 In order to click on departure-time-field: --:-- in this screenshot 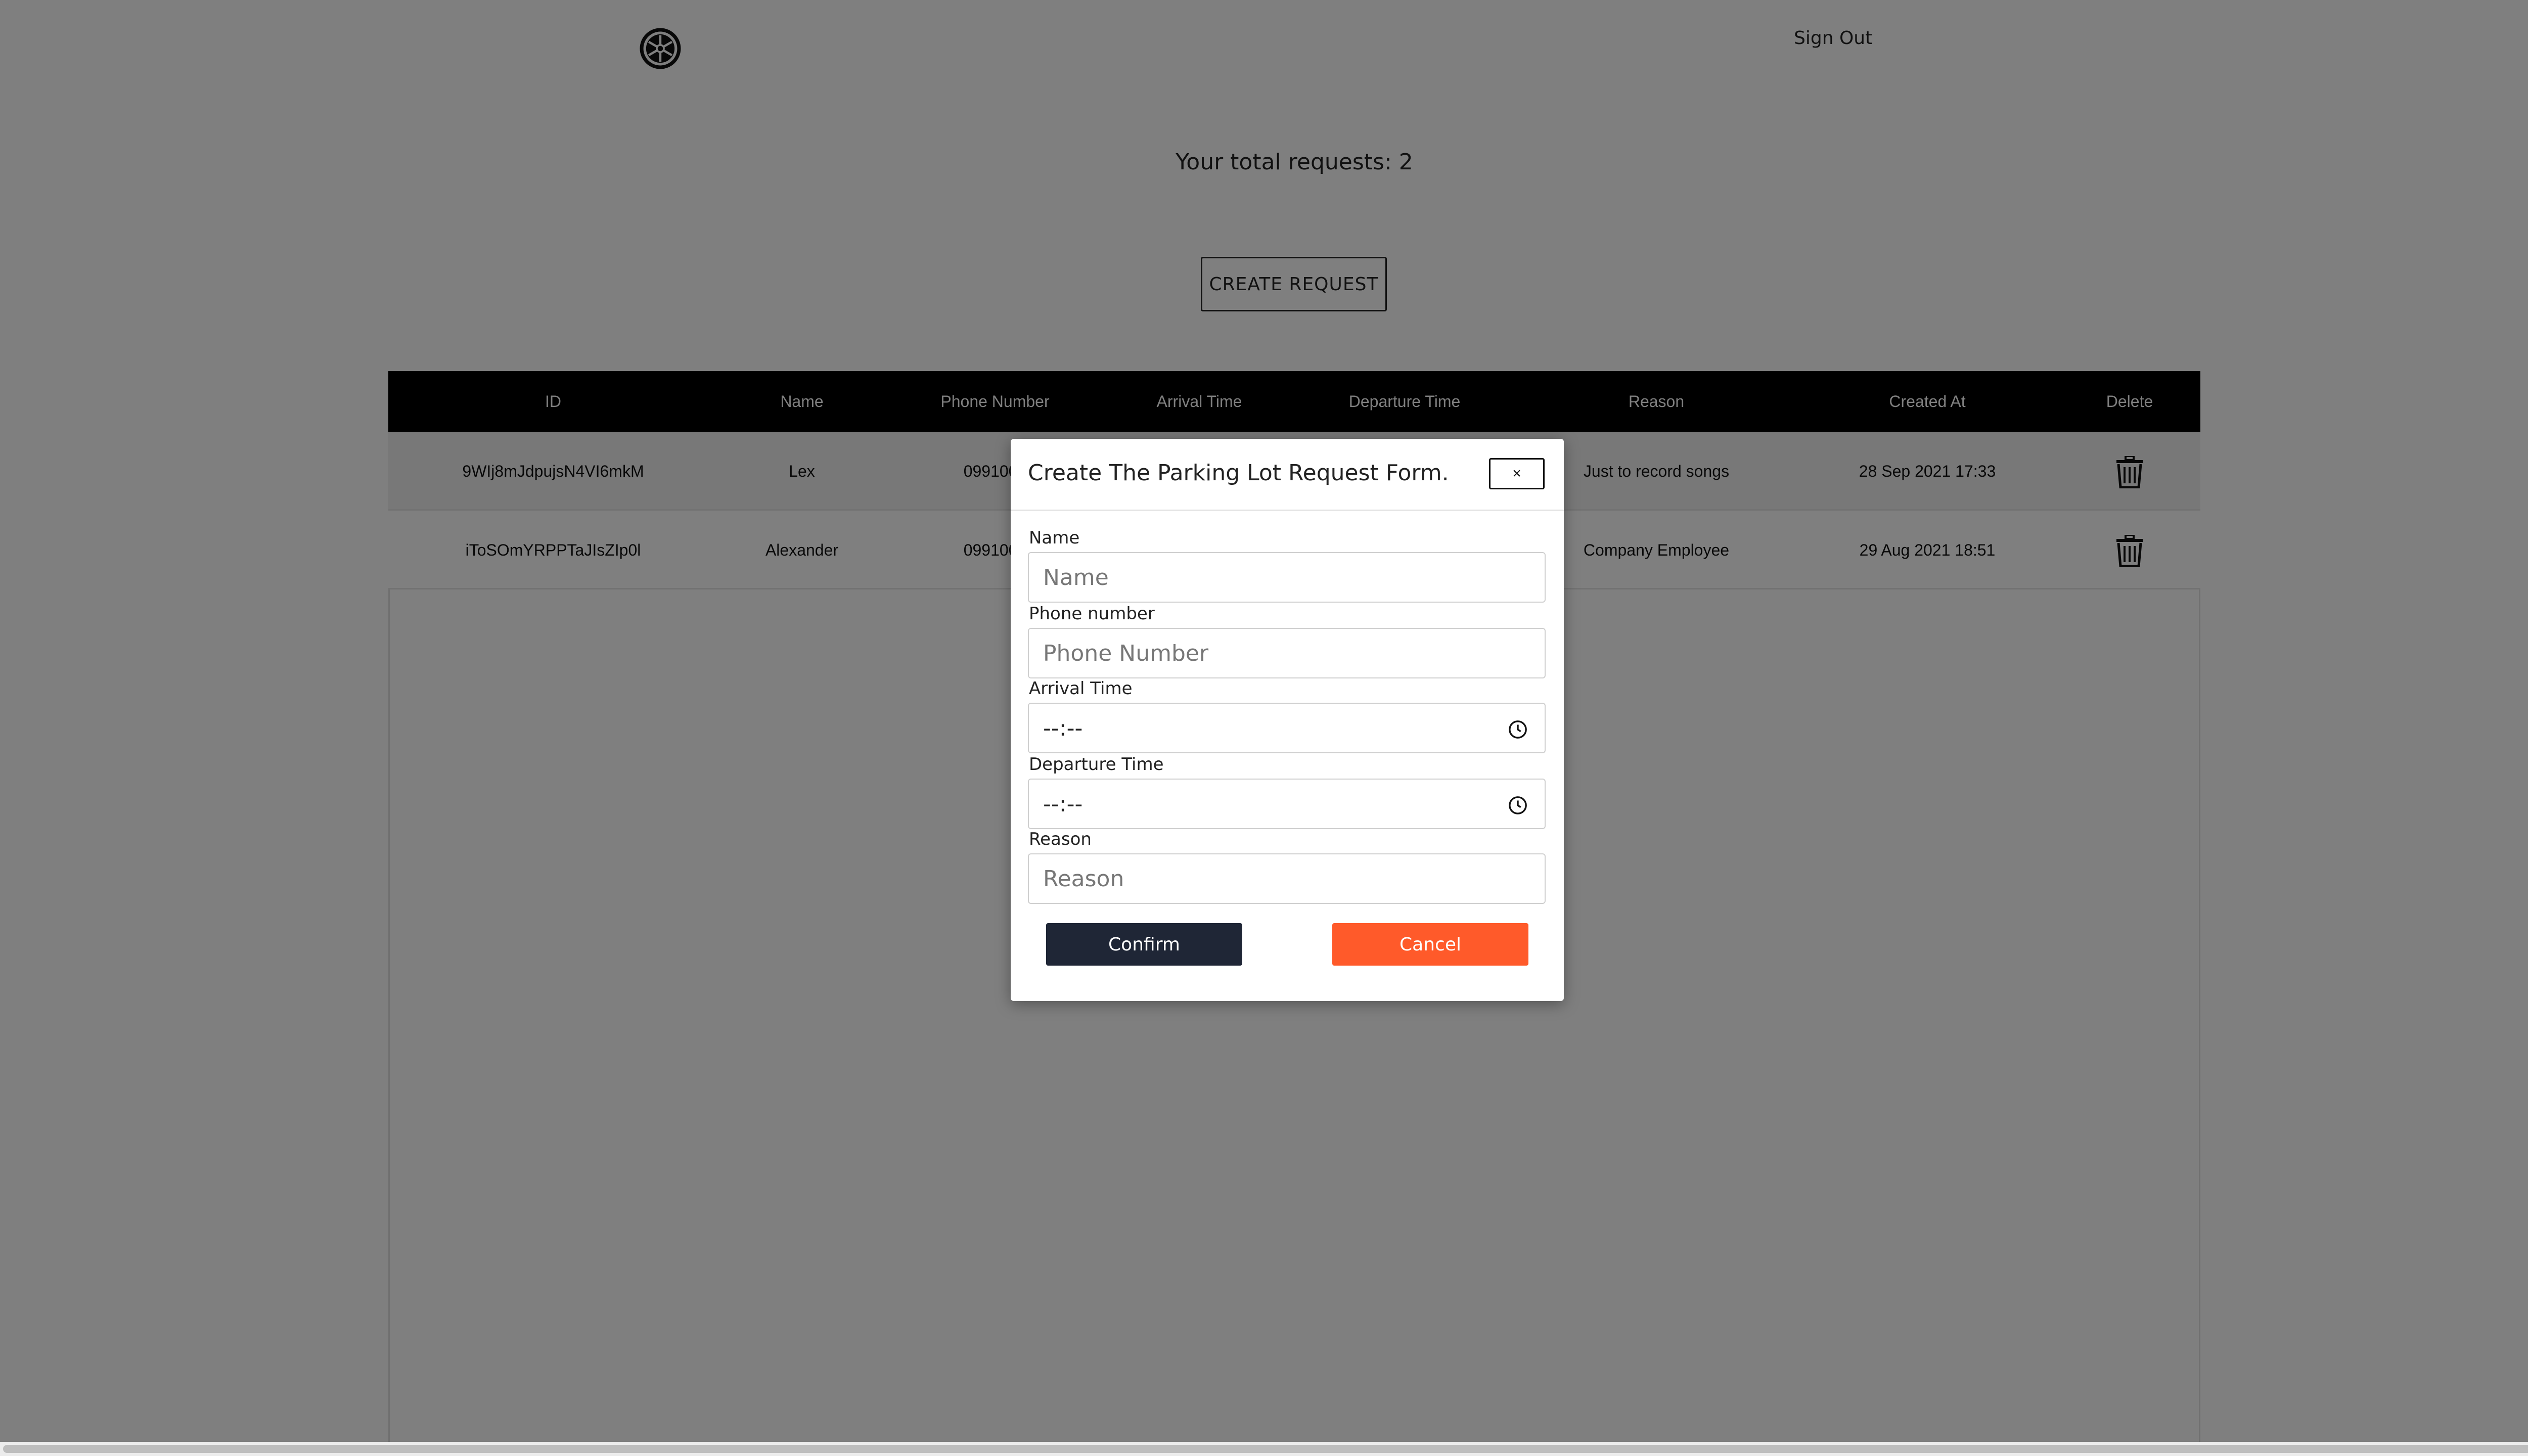, I will do `click(1287, 804)`.